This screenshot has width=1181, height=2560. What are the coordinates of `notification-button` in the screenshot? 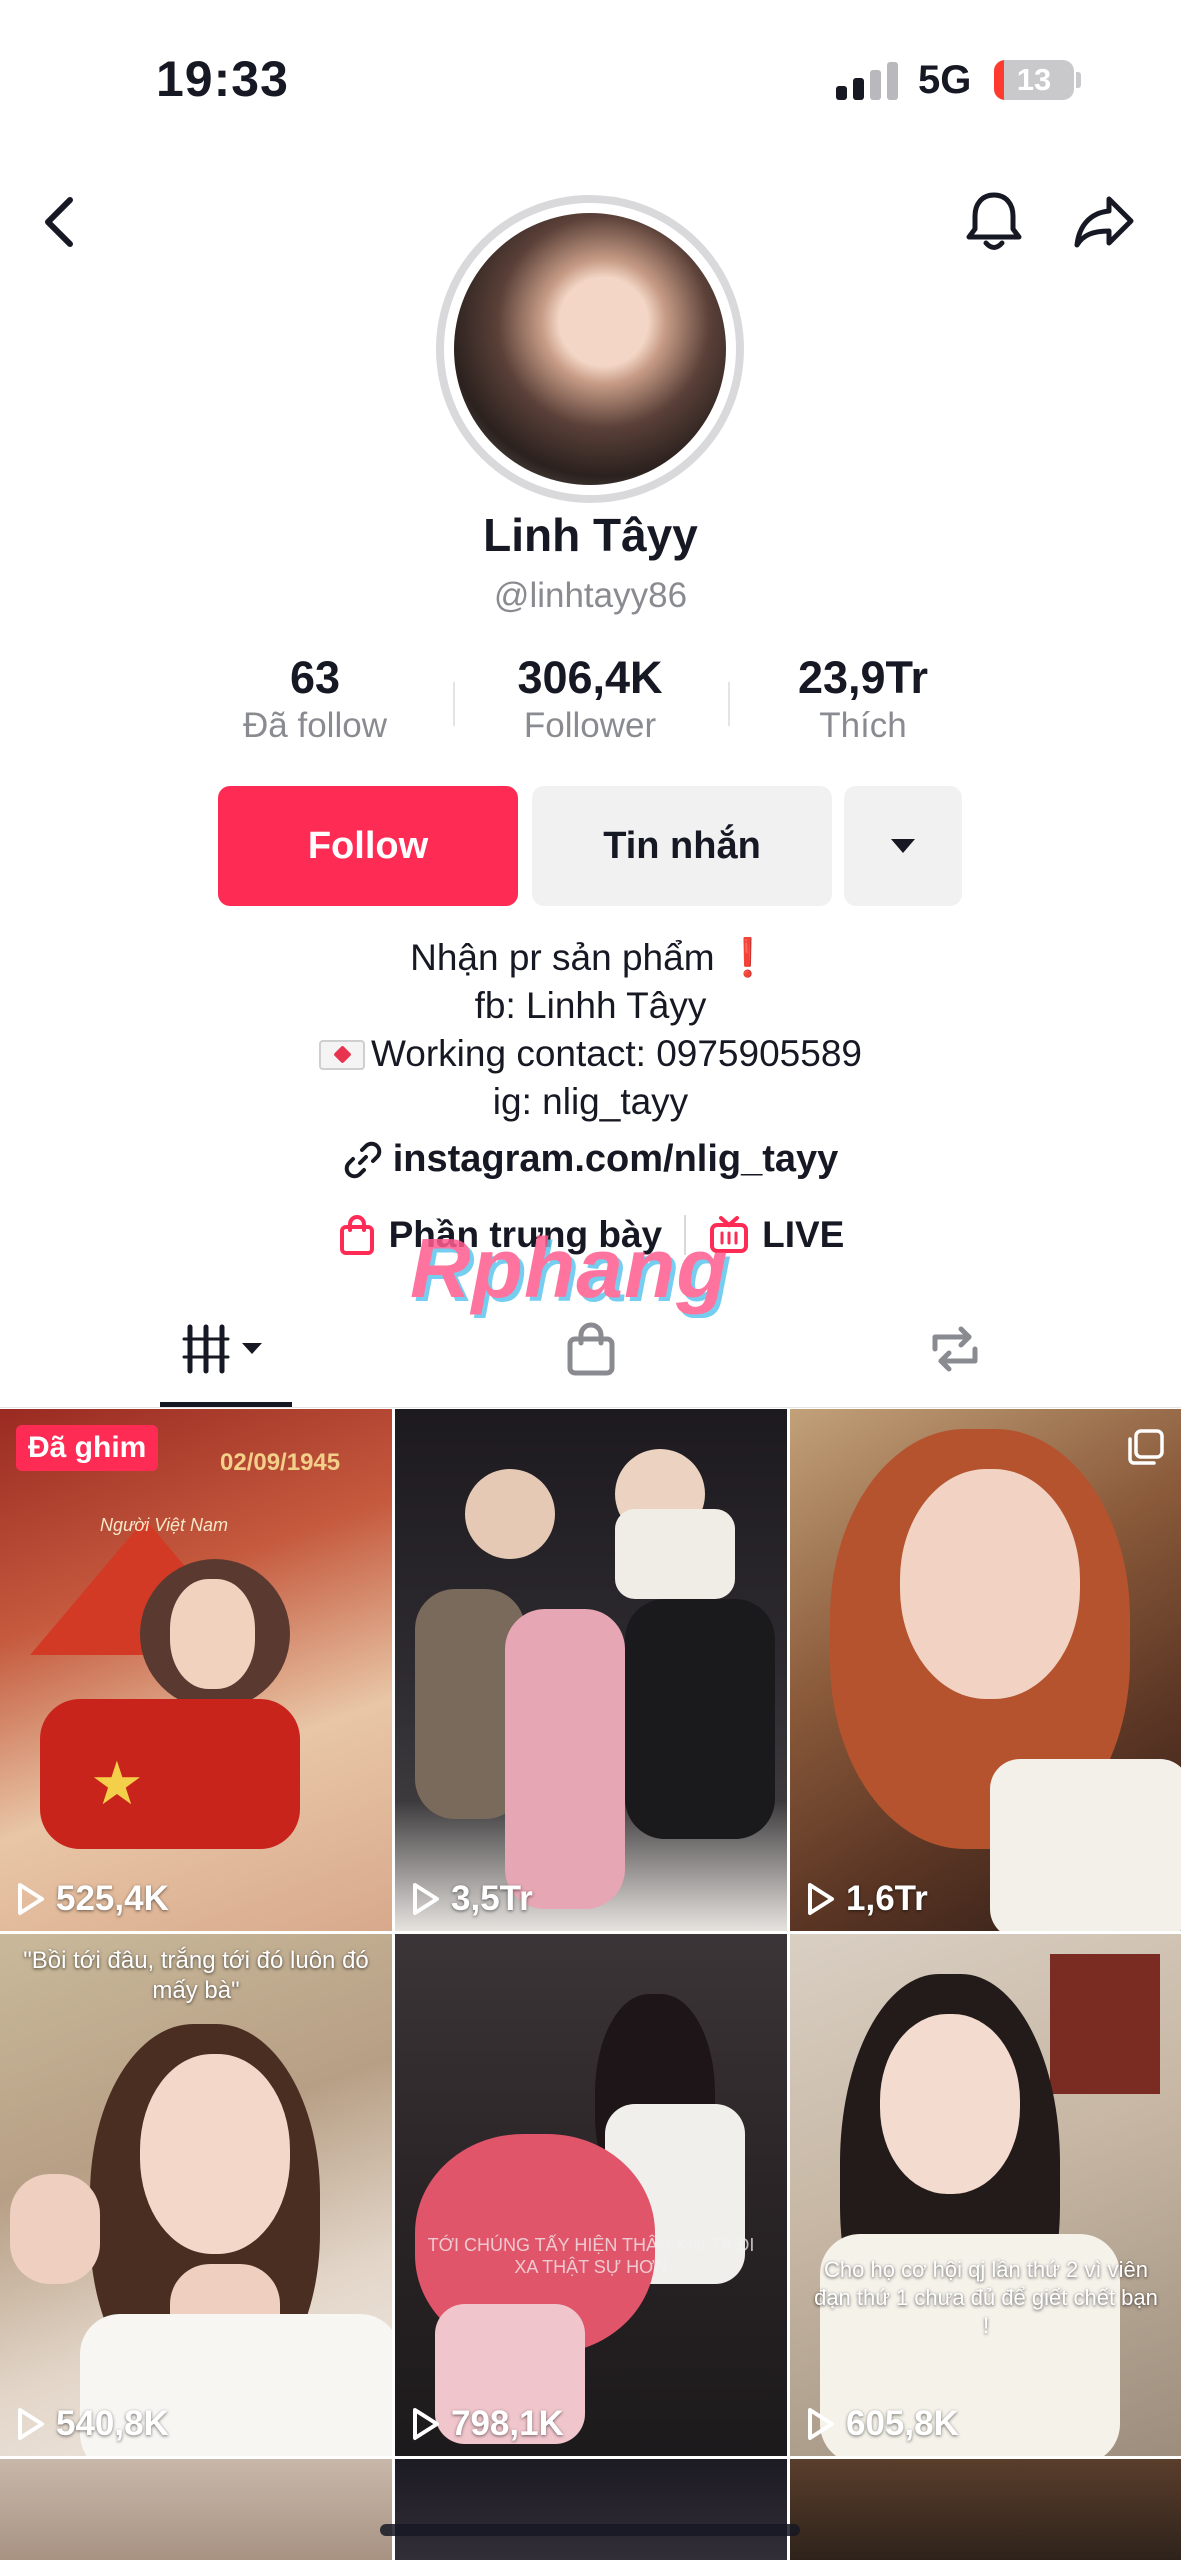 It's located at (994, 222).